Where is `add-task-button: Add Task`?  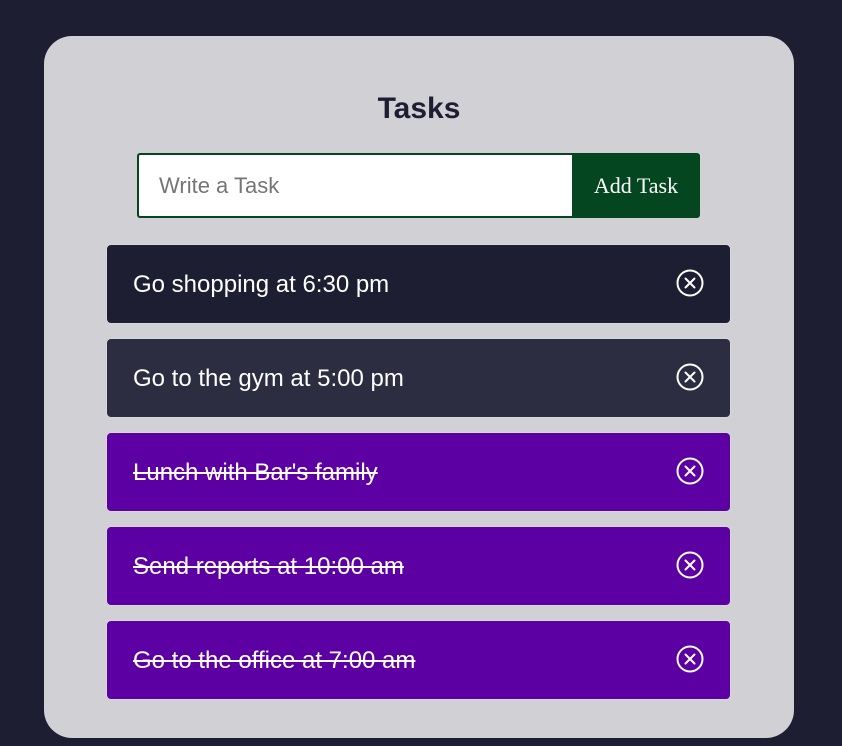
add-task-button: Add Task is located at coordinates (636, 185).